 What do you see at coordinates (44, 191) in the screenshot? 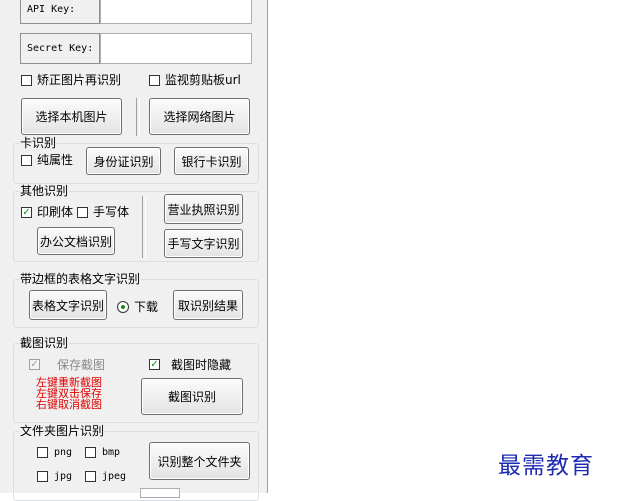
I see `other-group-title: 其他识别` at bounding box center [44, 191].